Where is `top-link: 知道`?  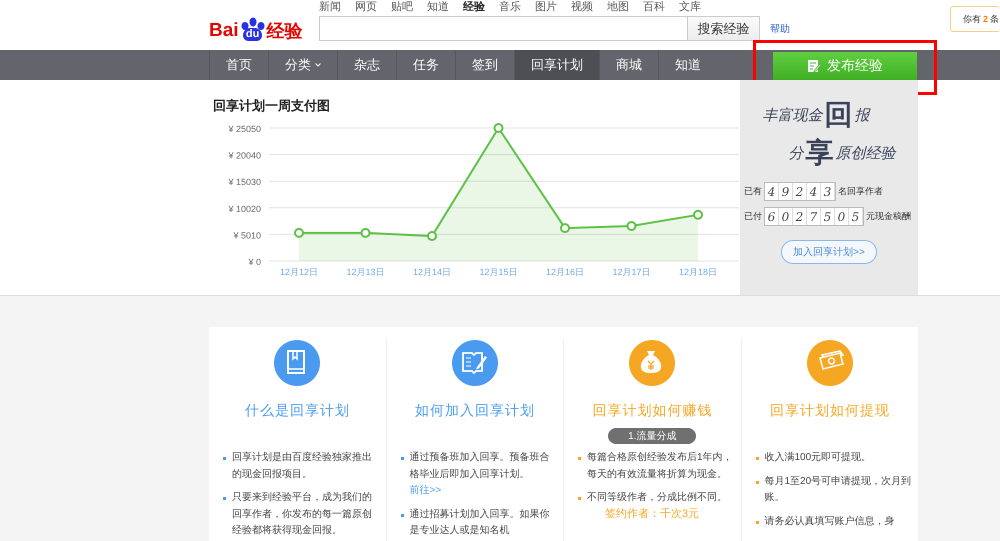 top-link: 知道 is located at coordinates (438, 7).